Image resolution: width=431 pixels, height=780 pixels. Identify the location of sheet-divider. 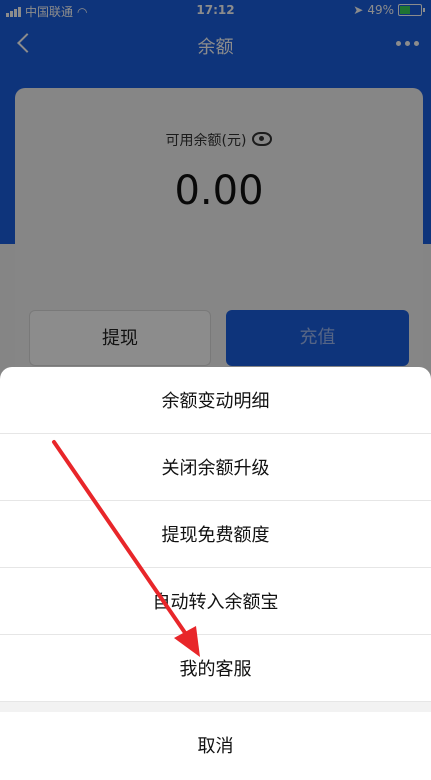
(215, 707).